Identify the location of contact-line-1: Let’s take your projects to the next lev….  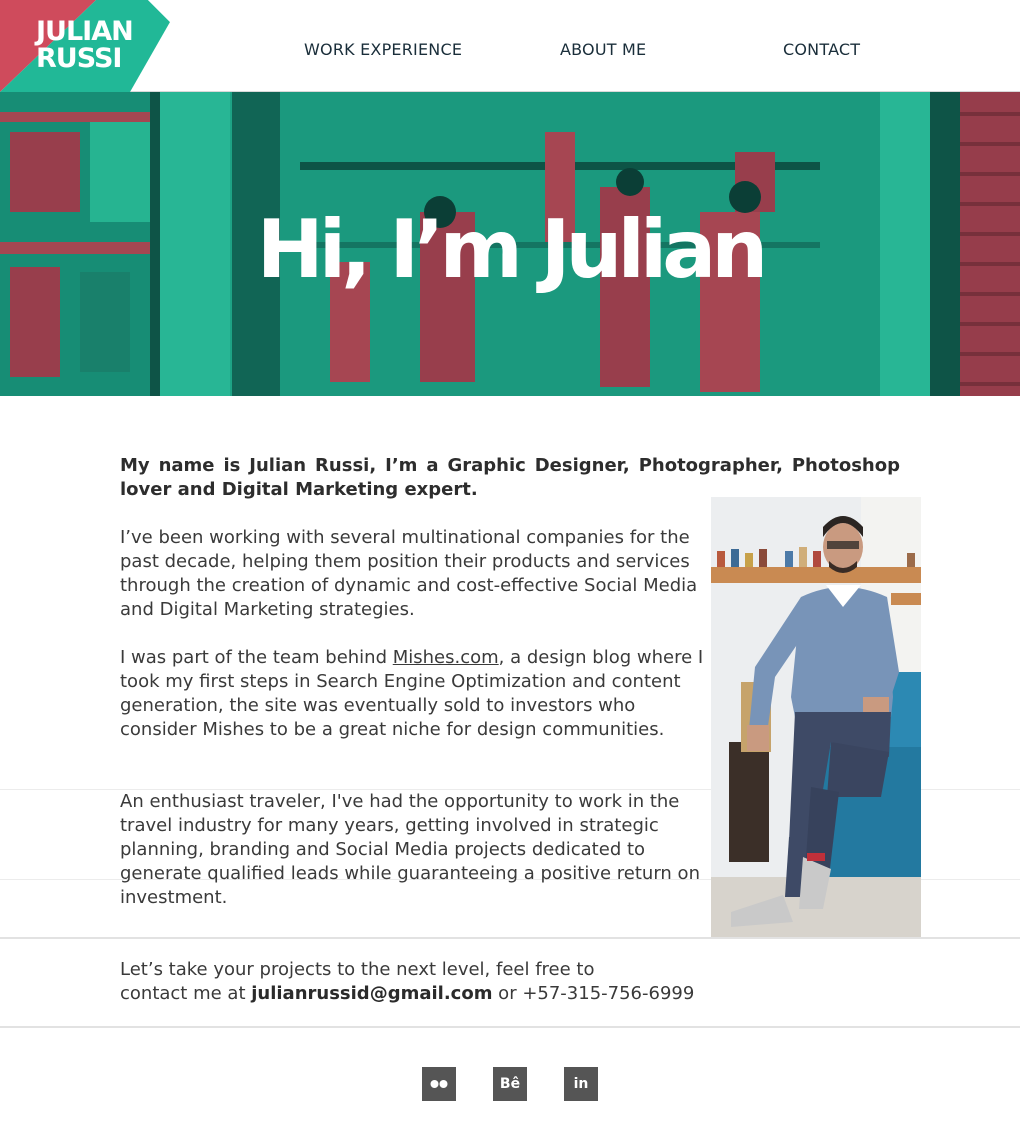
(357, 969).